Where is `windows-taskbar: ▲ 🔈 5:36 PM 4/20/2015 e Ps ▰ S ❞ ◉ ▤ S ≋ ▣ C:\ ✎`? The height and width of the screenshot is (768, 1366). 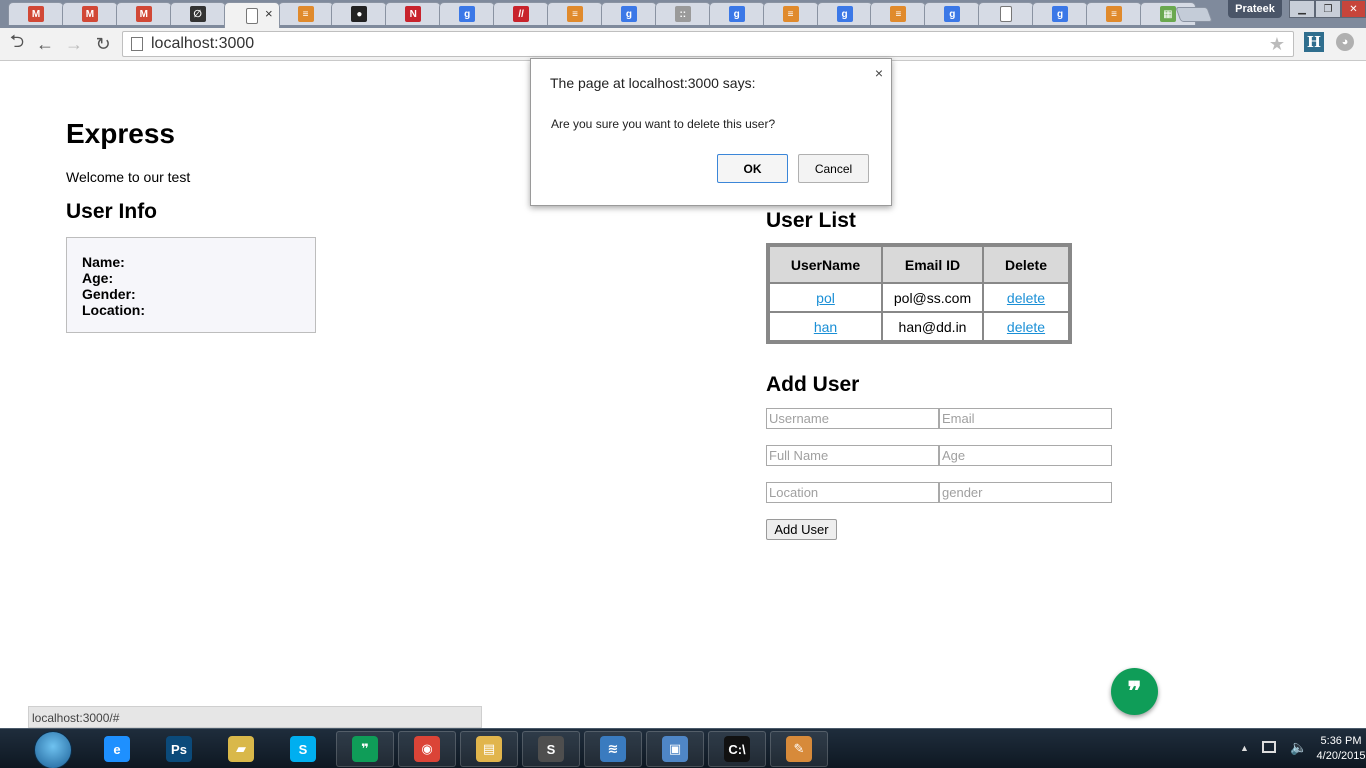
windows-taskbar: ▲ 🔈 5:36 PM 4/20/2015 e Ps ▰ S ❞ ◉ ▤ S ≋ ▣ C:\ ✎ is located at coordinates (683, 748).